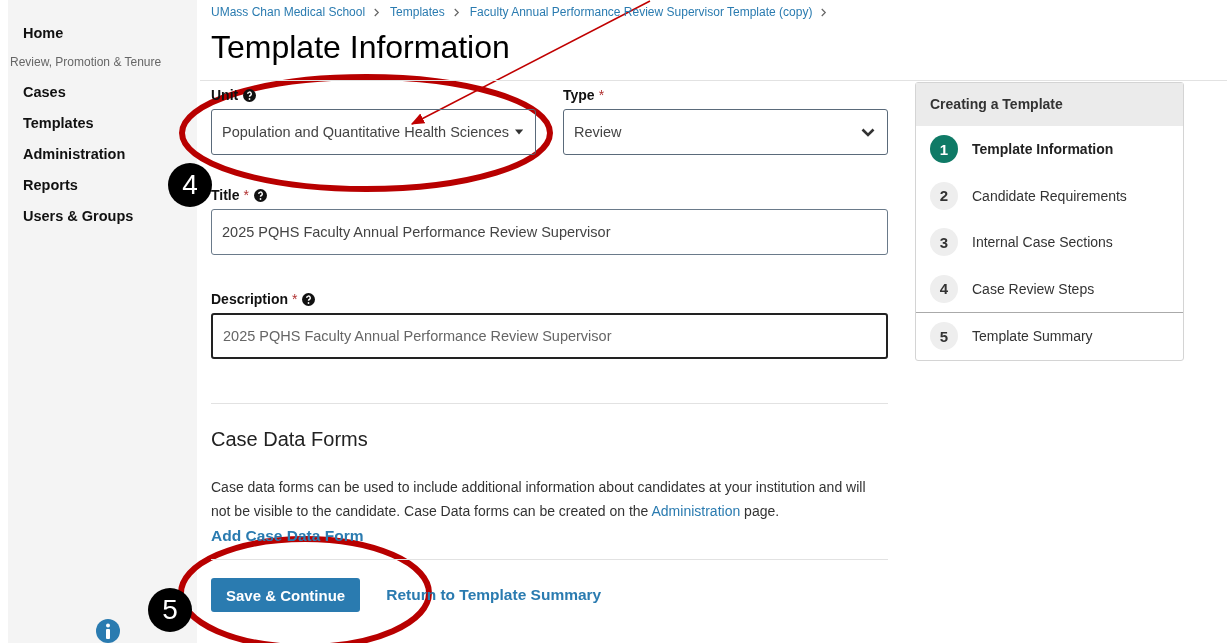  I want to click on sidebar-heading: Review, Promotion & Tenure, so click(85, 62).